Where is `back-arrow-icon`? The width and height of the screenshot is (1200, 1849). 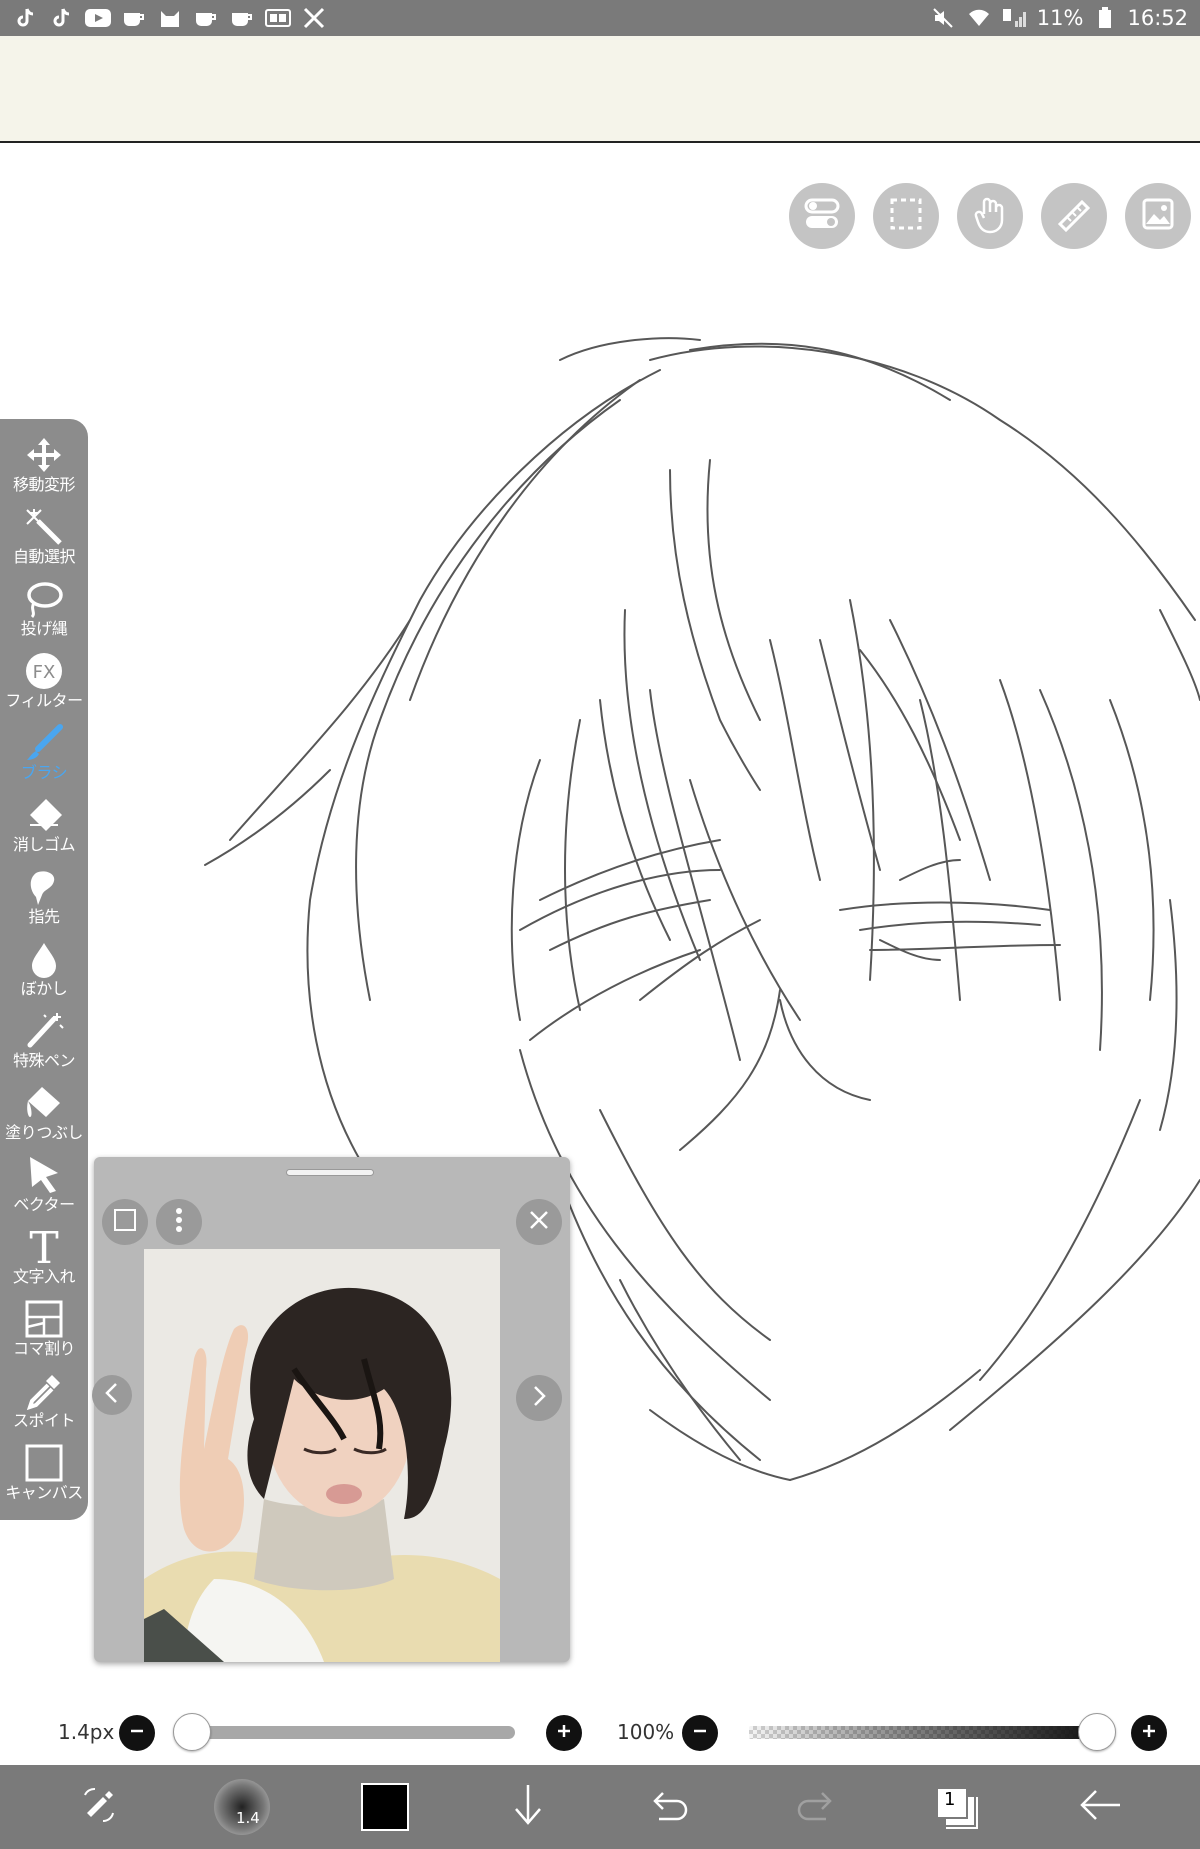
back-arrow-icon is located at coordinates (1100, 1807).